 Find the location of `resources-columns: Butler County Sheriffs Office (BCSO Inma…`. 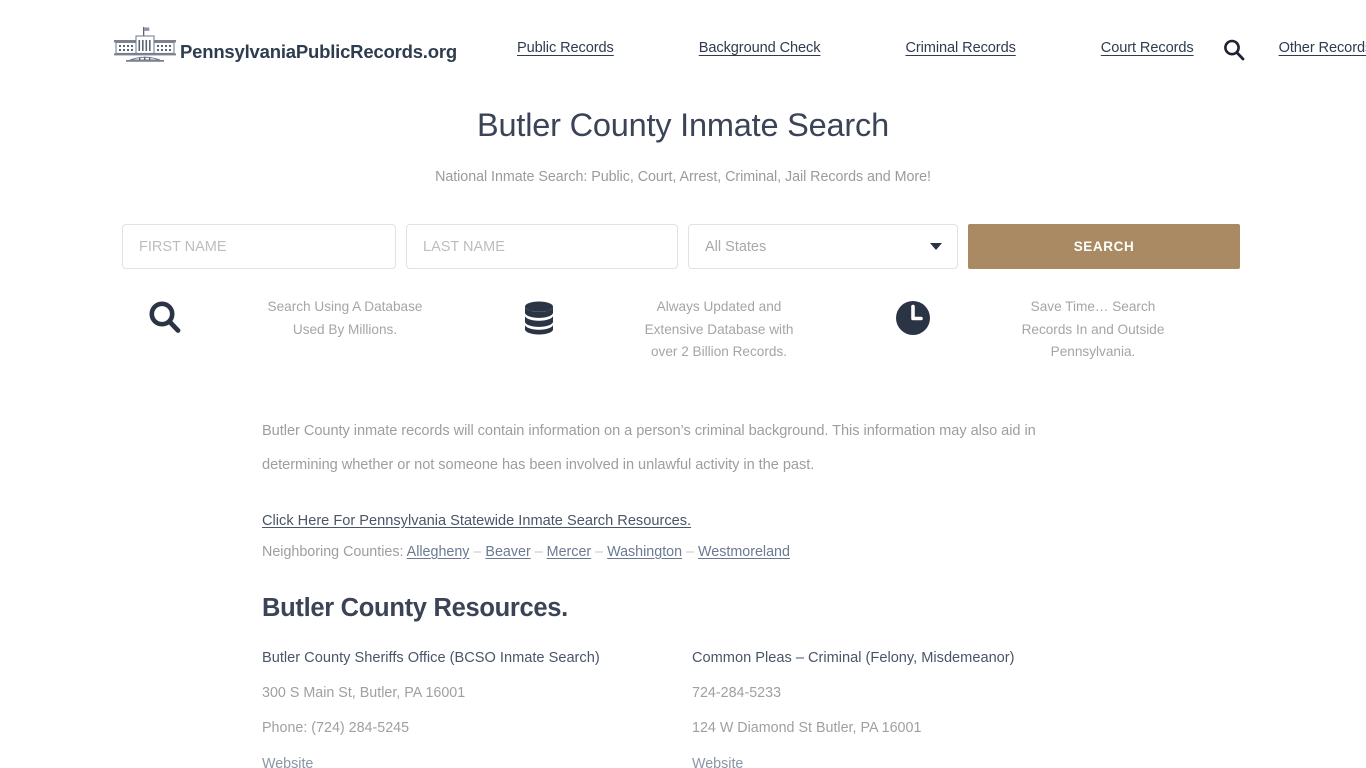

resources-columns: Butler County Sheriffs Office (BCSO Inma… is located at coordinates (662, 709).